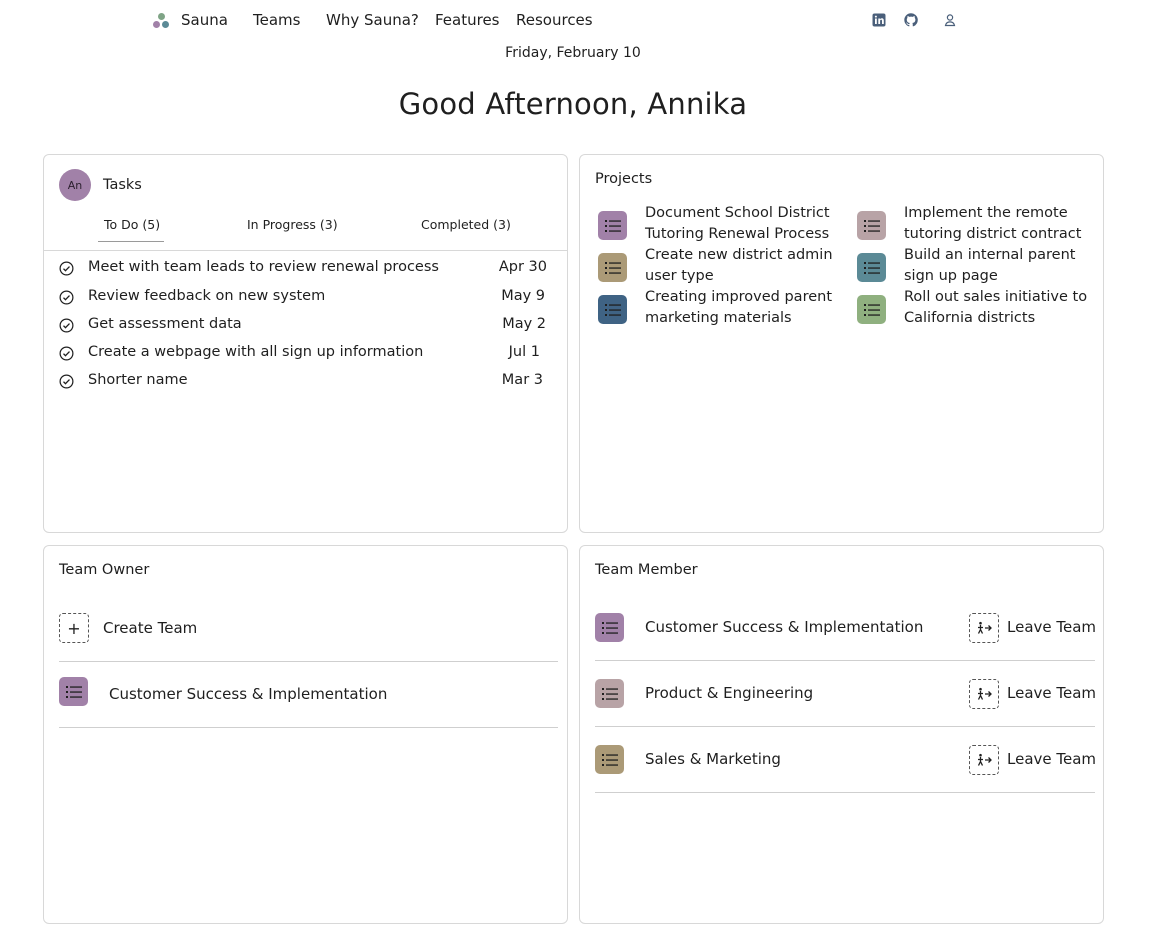 The width and height of the screenshot is (1154, 937). I want to click on nav-link-teams: Teams, so click(276, 20).